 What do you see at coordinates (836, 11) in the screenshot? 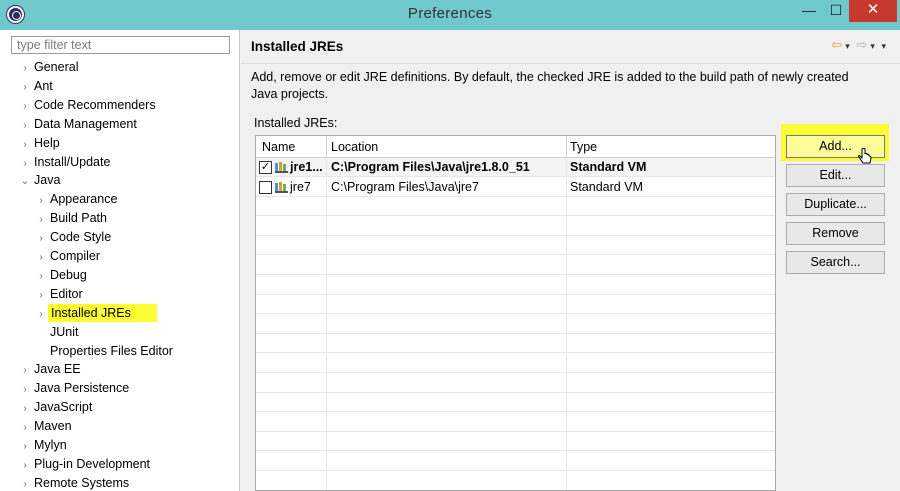
I see `maximize-button: ☐` at bounding box center [836, 11].